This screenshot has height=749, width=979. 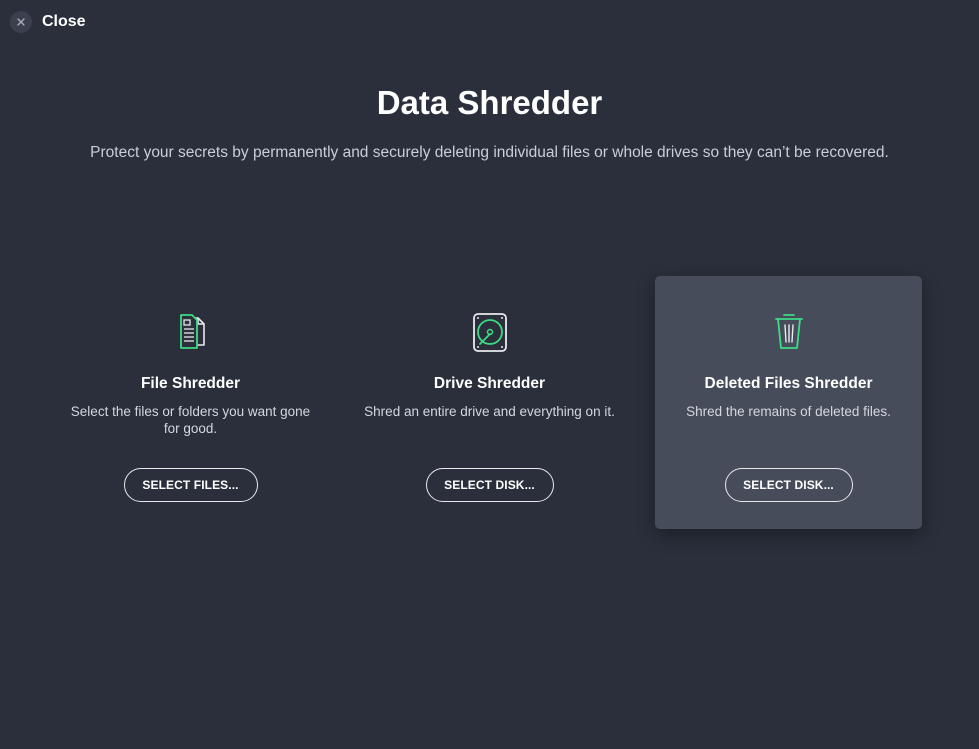 What do you see at coordinates (788, 411) in the screenshot?
I see `card-description: Shred the remains of deleted files.` at bounding box center [788, 411].